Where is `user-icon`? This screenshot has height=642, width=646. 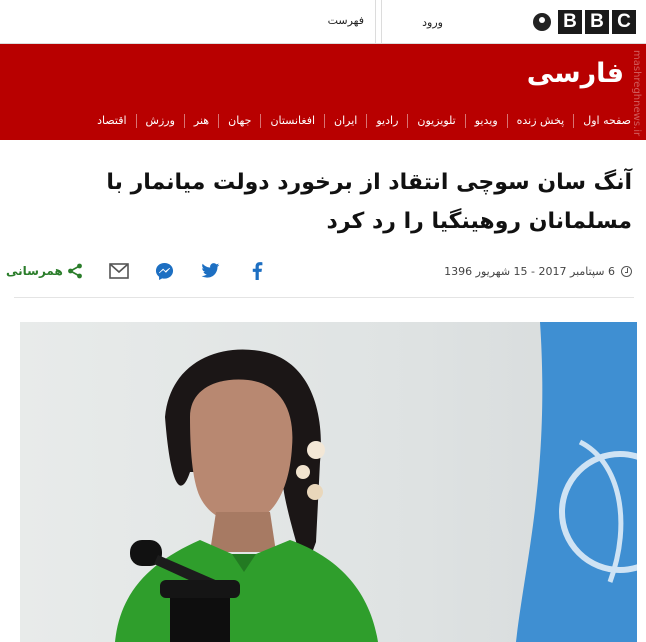
user-icon is located at coordinates (542, 22).